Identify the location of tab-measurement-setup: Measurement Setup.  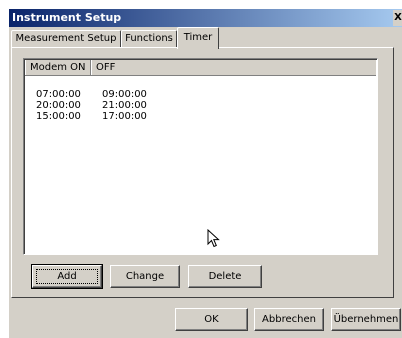
(66, 38).